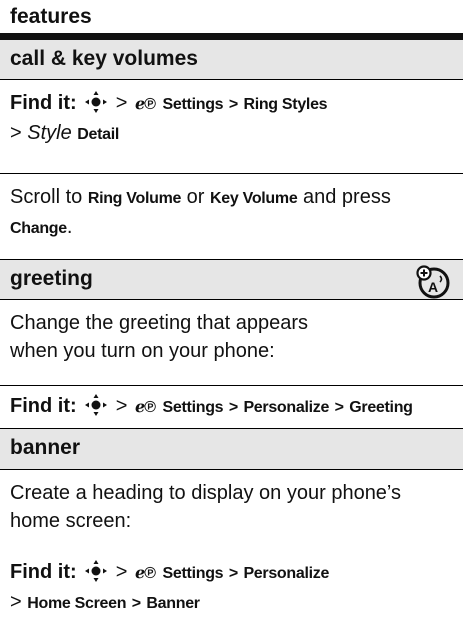 Image resolution: width=463 pixels, height=624 pixels. I want to click on page-header: features, so click(231, 20).